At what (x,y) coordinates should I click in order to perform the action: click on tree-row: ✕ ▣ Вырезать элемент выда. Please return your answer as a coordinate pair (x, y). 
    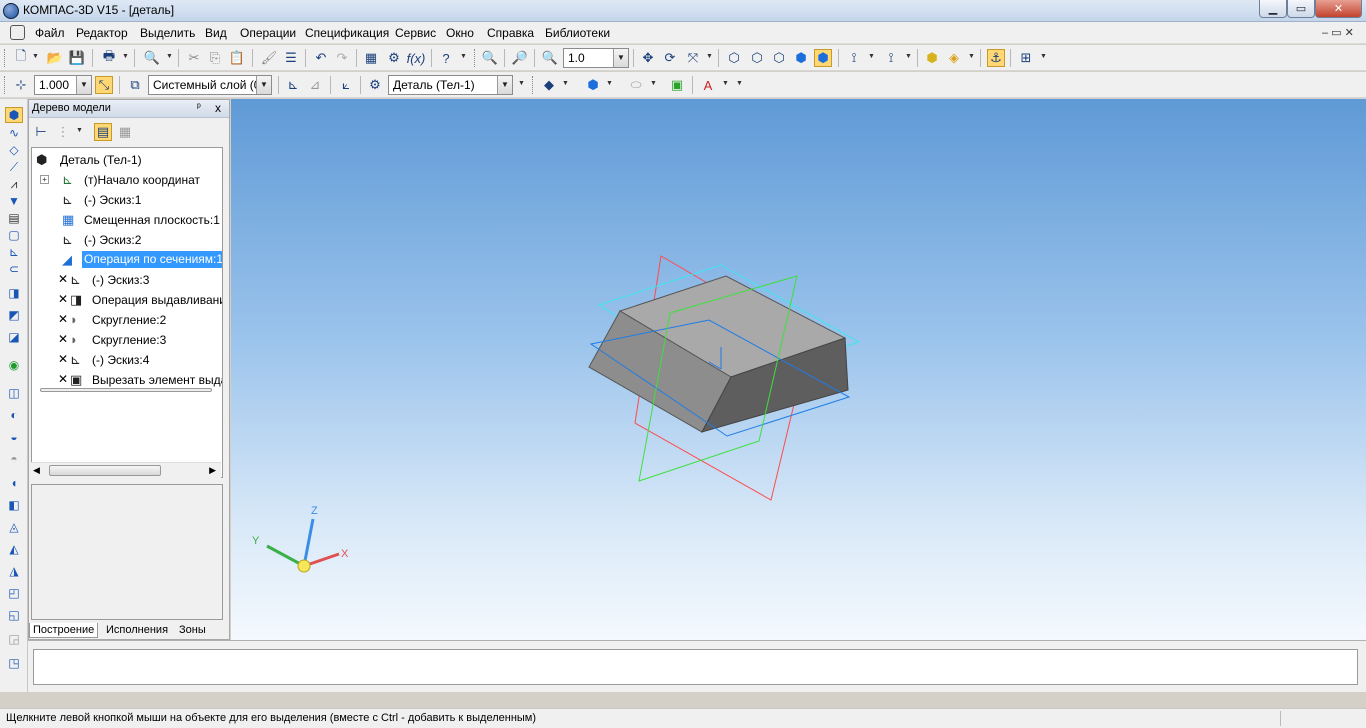
    Looking at the image, I should click on (127, 380).